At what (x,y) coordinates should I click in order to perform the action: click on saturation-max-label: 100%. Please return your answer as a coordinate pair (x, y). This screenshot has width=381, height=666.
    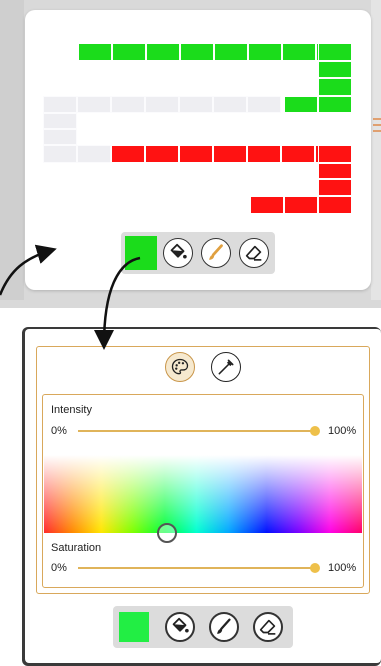
    Looking at the image, I should click on (342, 568).